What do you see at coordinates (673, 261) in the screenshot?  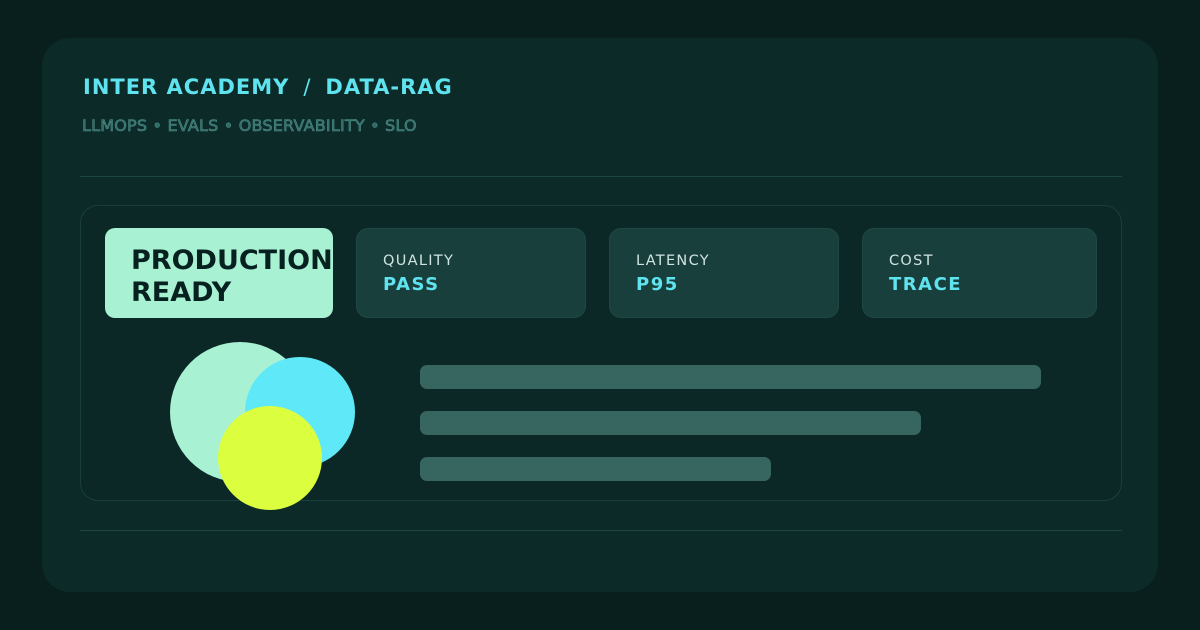 I see `metric-label: LATENCY` at bounding box center [673, 261].